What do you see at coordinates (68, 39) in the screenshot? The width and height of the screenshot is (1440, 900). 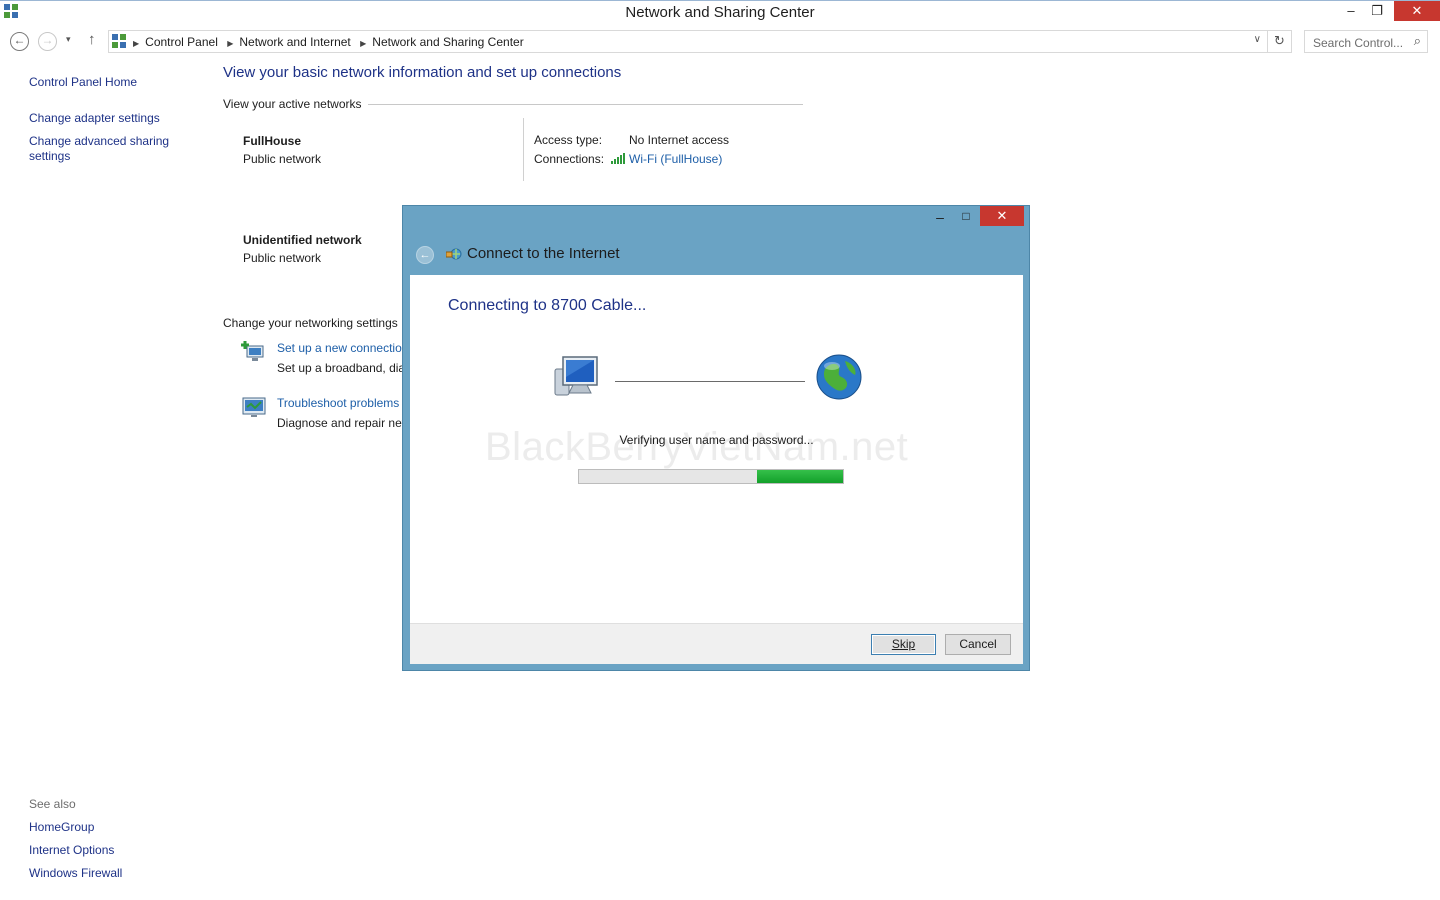 I see `recent-locations-button: ▾` at bounding box center [68, 39].